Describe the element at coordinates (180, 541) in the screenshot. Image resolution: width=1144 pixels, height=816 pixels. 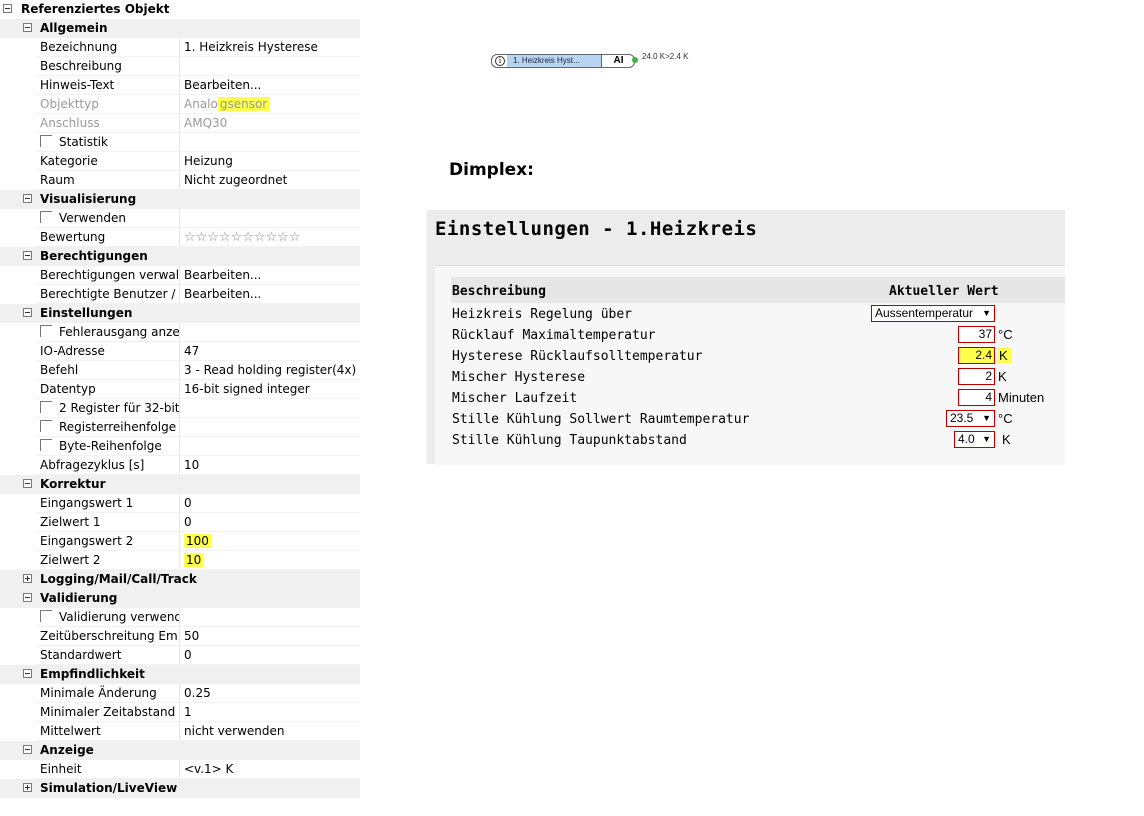
I see `prop-eingangswert-2: Eingangswert 2 100` at that location.